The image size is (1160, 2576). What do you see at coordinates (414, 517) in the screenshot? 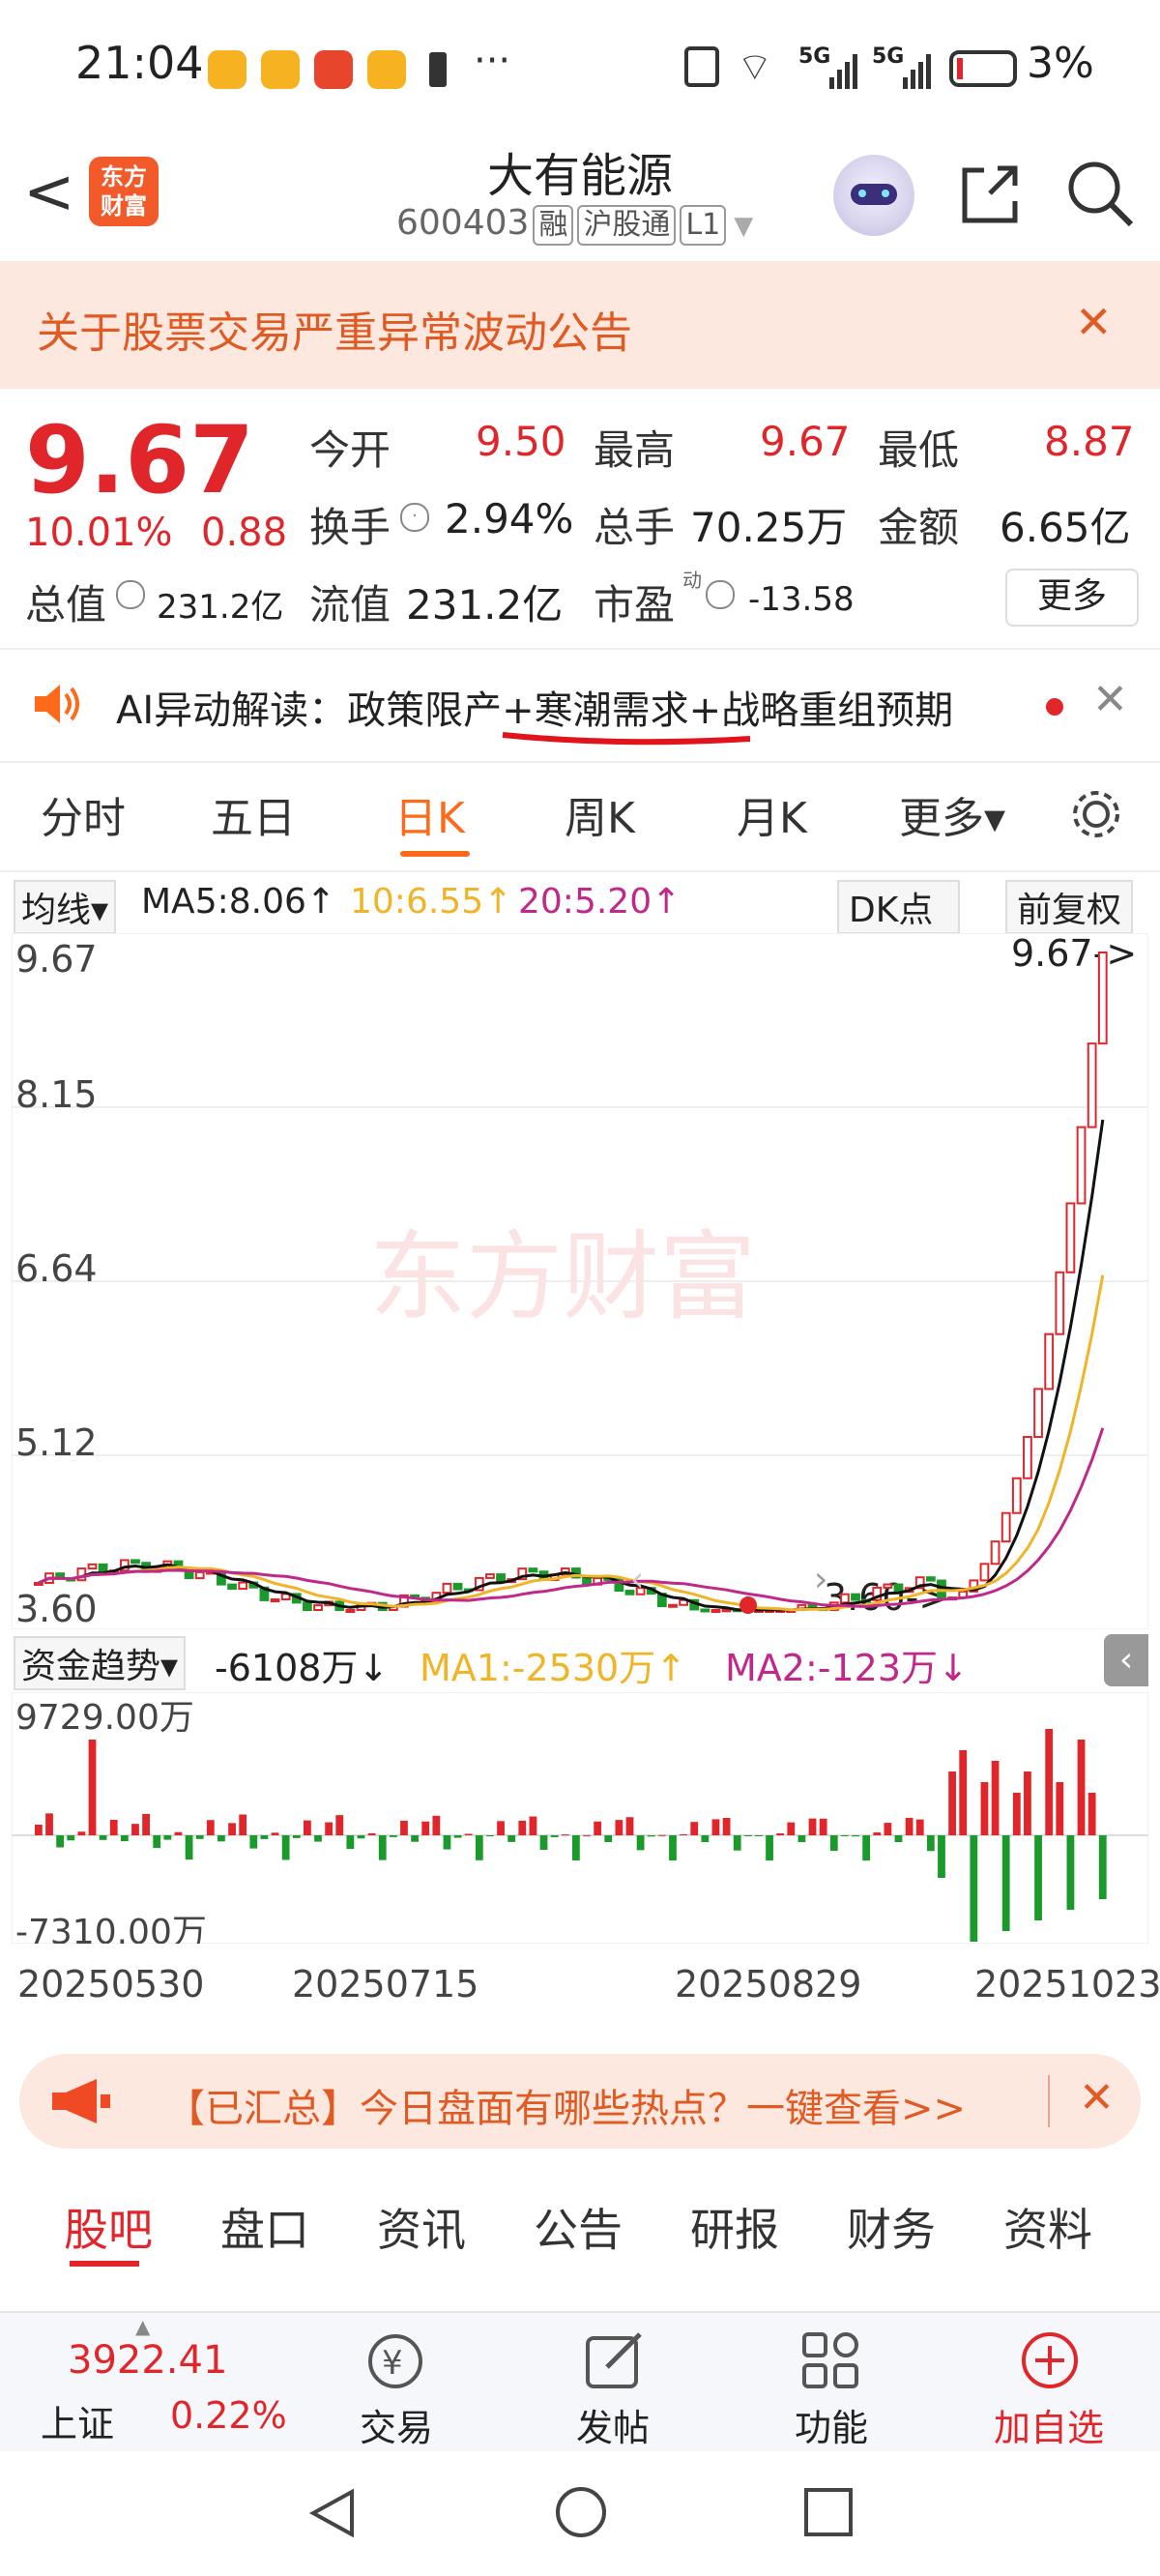
I see `info-icon: ·` at bounding box center [414, 517].